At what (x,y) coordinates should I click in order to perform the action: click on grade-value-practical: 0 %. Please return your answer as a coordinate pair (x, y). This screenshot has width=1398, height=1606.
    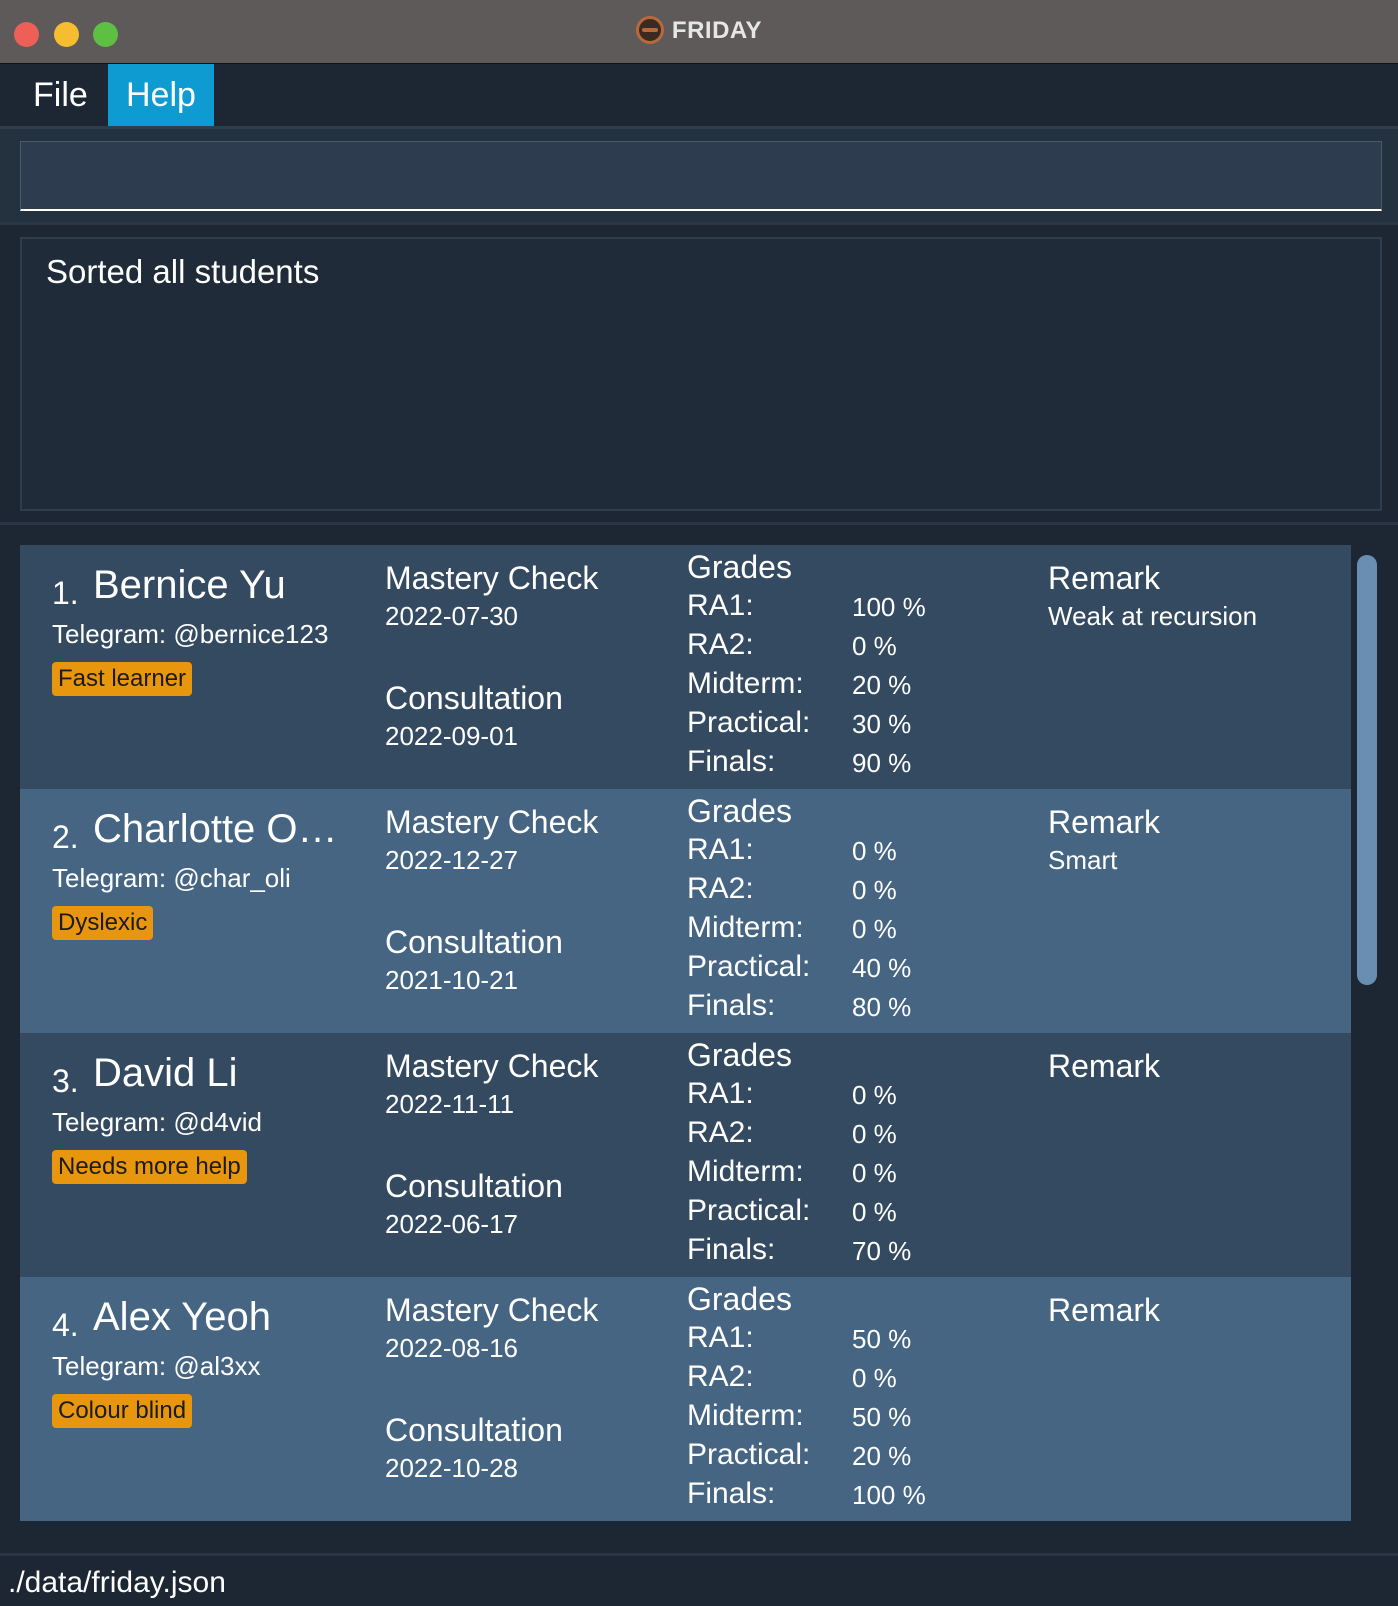
    Looking at the image, I should click on (874, 1212).